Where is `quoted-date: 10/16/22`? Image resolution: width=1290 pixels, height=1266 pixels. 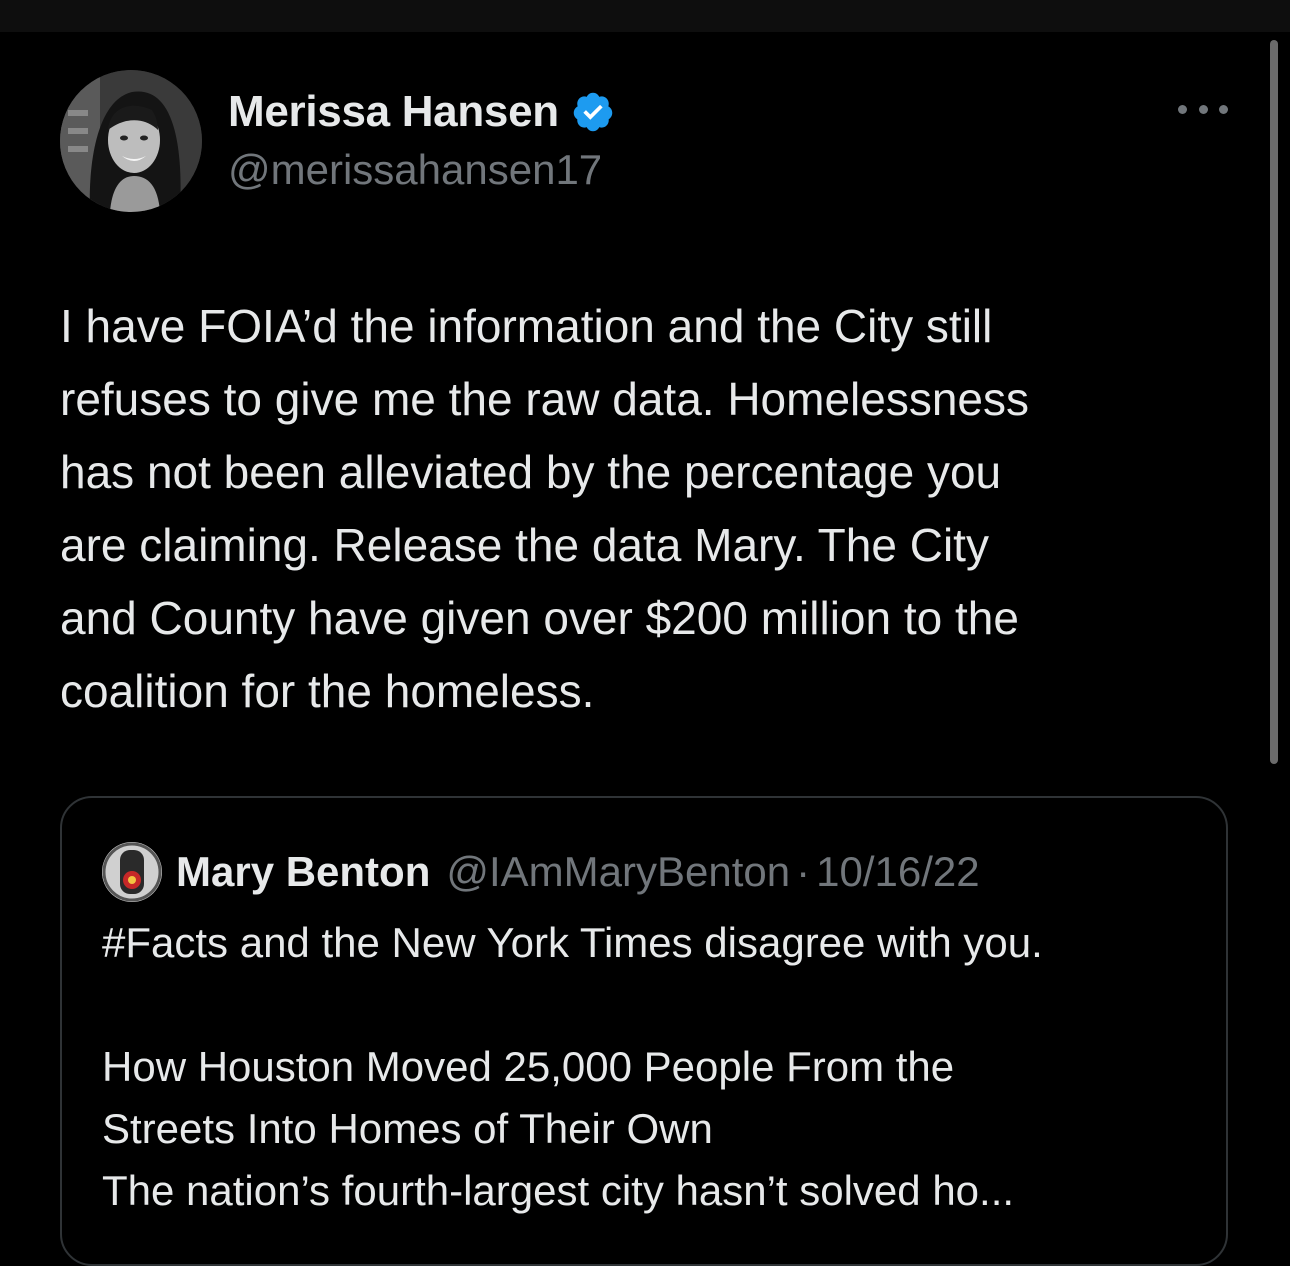
quoted-date: 10/16/22 is located at coordinates (898, 872).